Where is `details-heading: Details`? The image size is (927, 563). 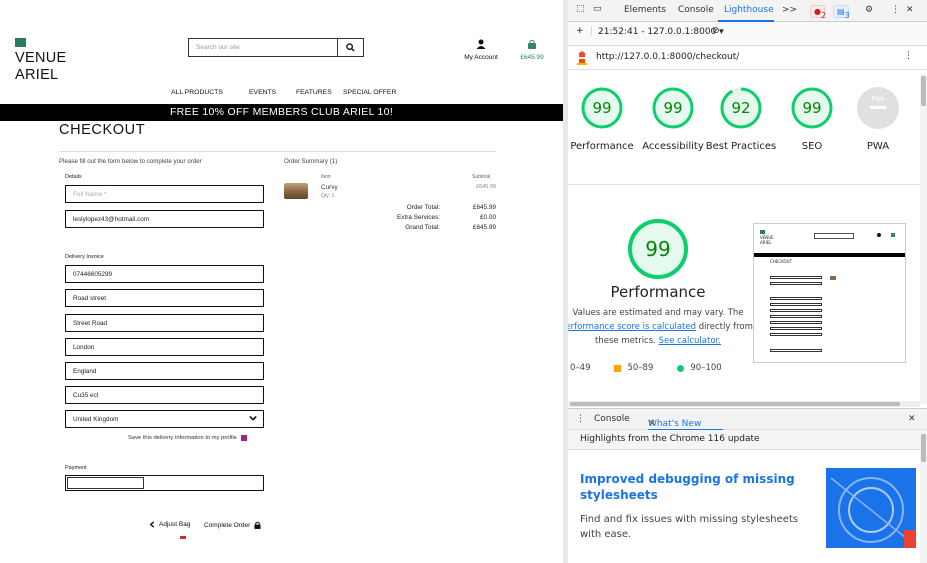 details-heading: Details is located at coordinates (73, 177).